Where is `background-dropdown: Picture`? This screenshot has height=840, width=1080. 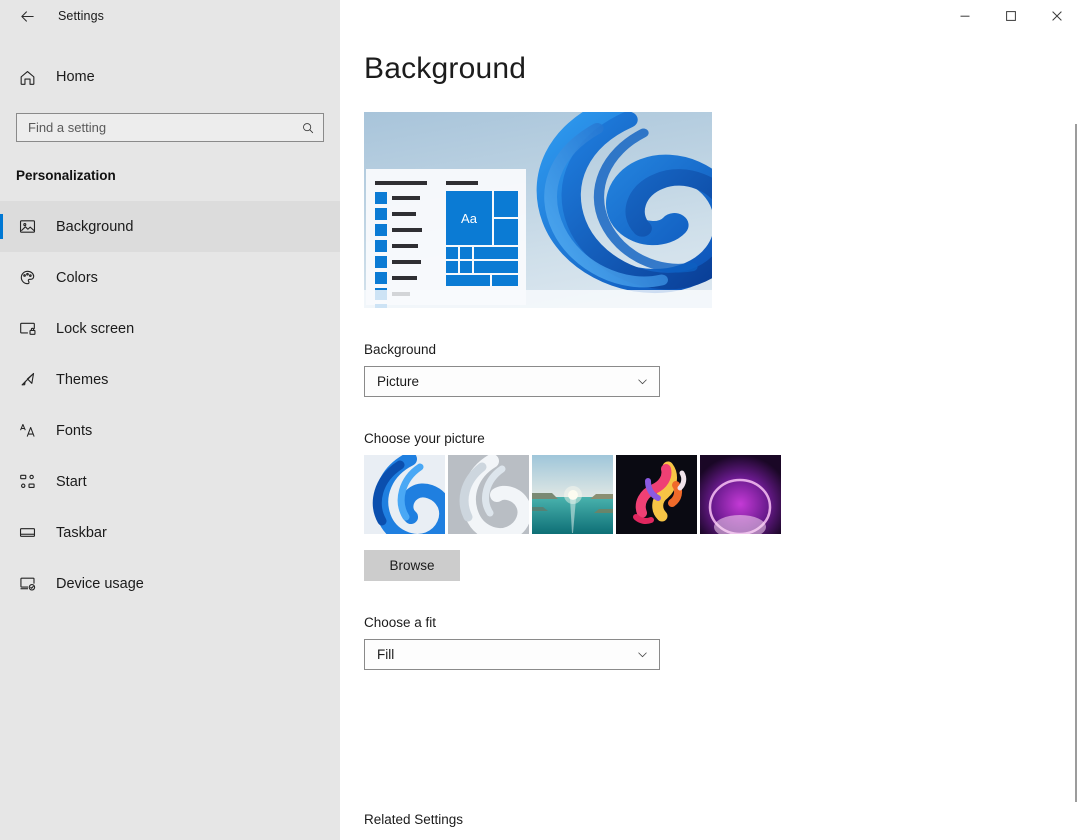
background-dropdown: Picture is located at coordinates (512, 381).